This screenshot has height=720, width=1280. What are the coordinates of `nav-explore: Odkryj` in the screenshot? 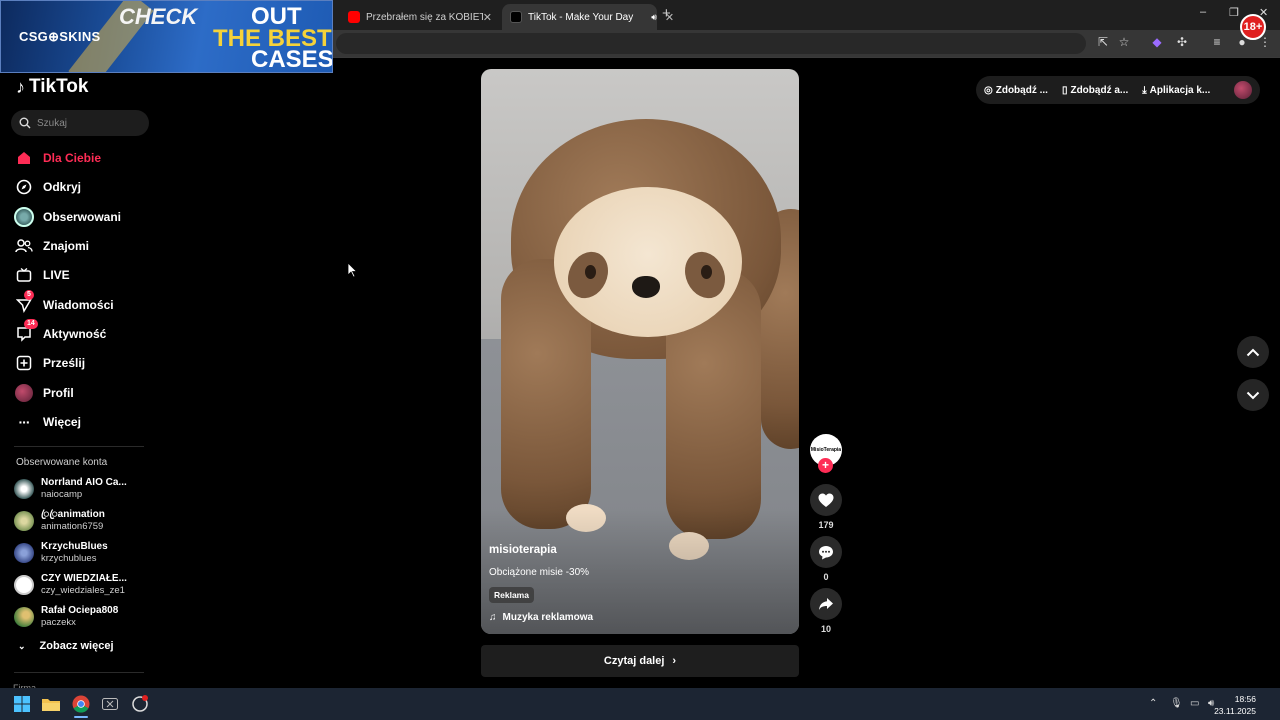 It's located at (79, 187).